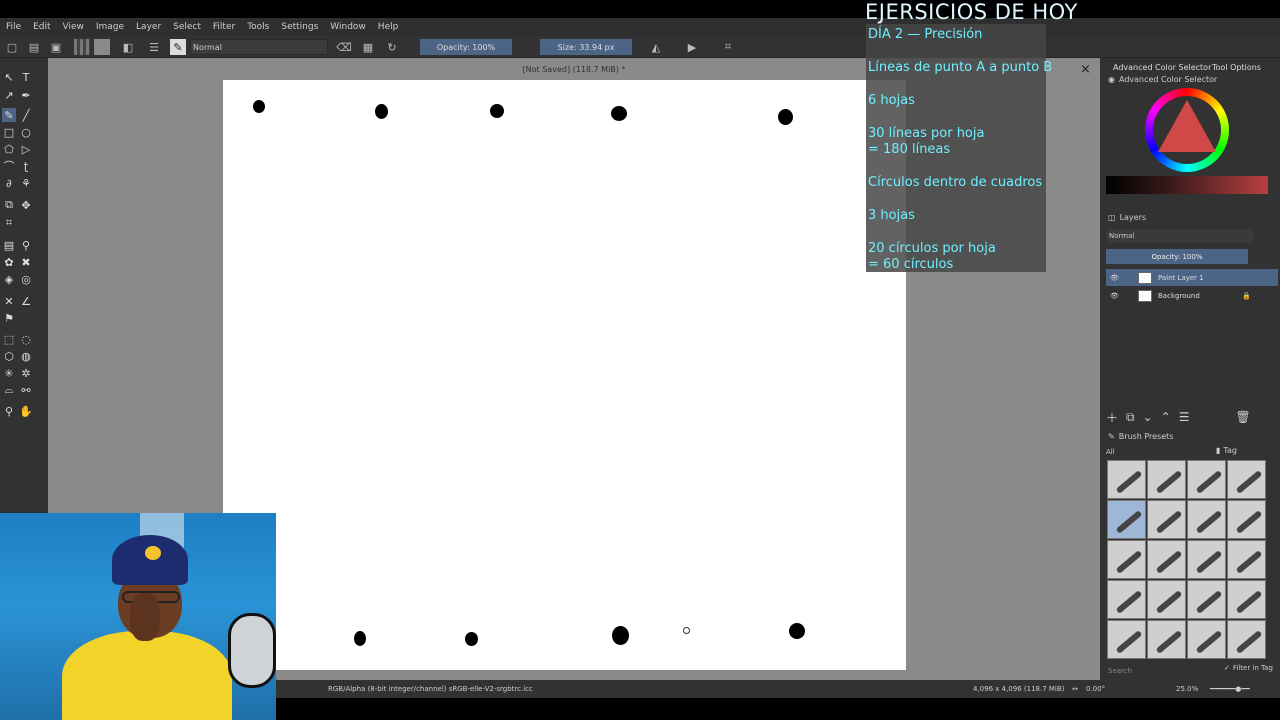 This screenshot has width=1280, height=720. What do you see at coordinates (9, 339) in the screenshot?
I see `rect-select-icon: ⬚` at bounding box center [9, 339].